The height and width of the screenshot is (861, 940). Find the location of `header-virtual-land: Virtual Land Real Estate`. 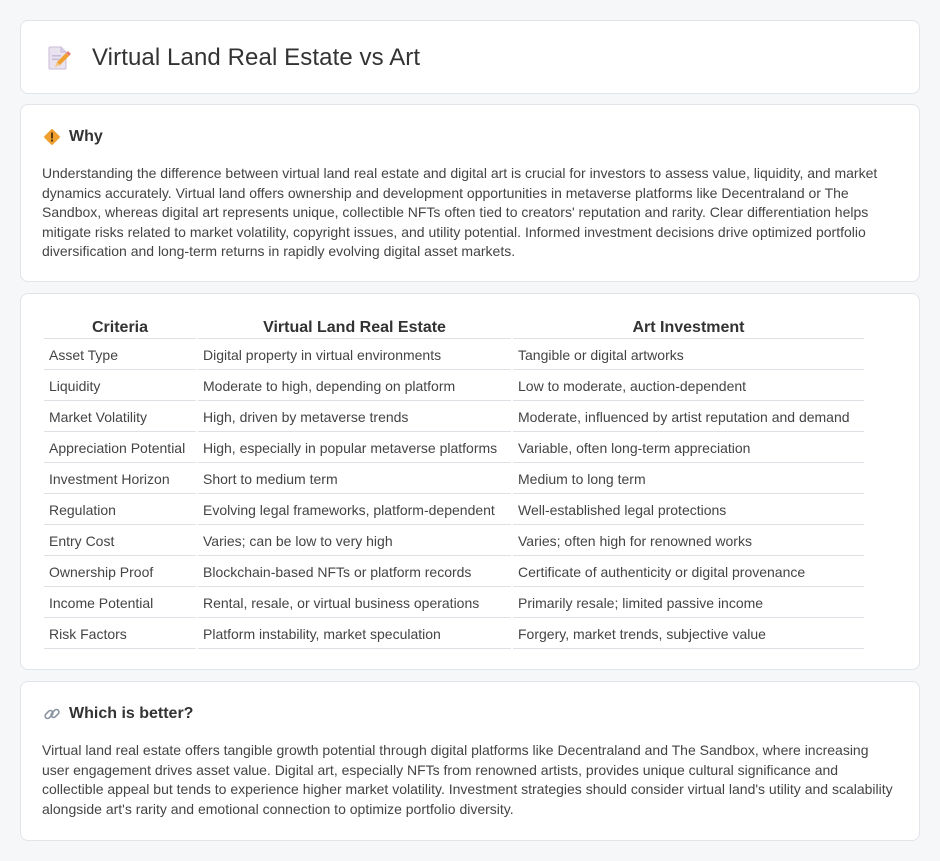

header-virtual-land: Virtual Land Real Estate is located at coordinates (354, 328).